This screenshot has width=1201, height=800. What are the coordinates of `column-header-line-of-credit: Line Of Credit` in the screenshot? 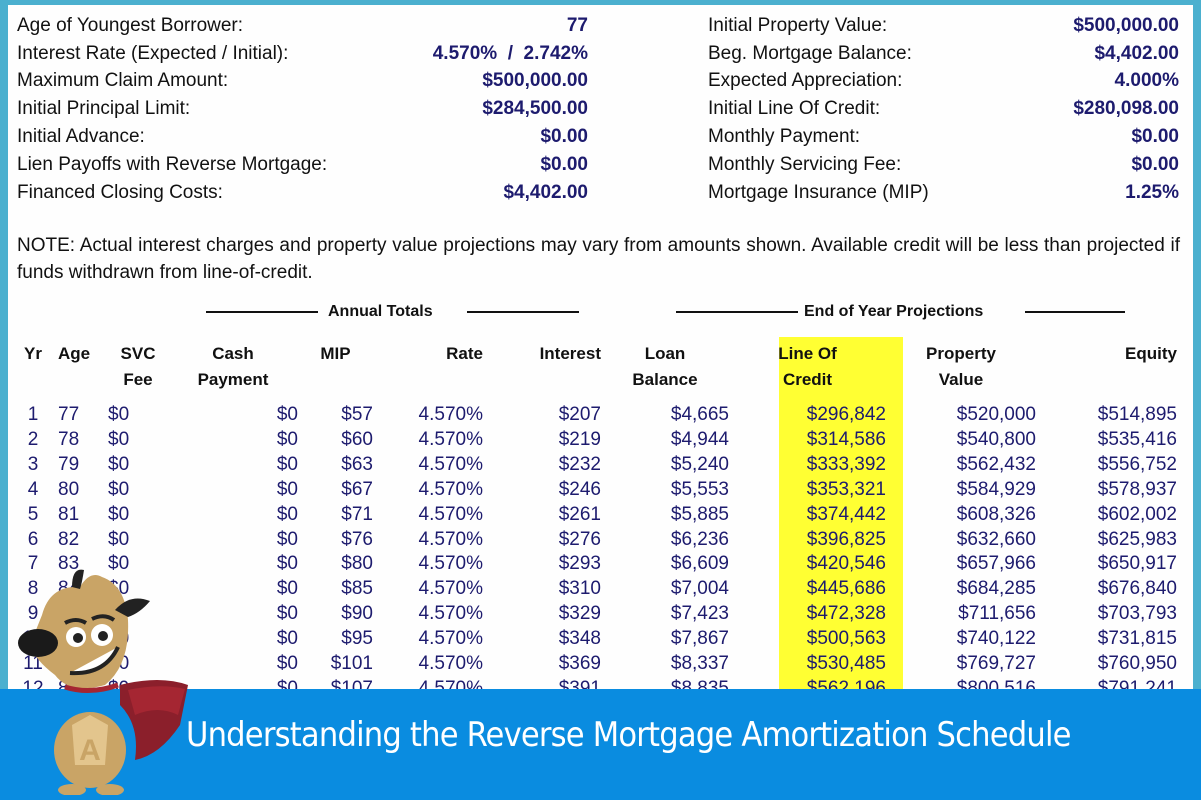 It's located at (807, 372).